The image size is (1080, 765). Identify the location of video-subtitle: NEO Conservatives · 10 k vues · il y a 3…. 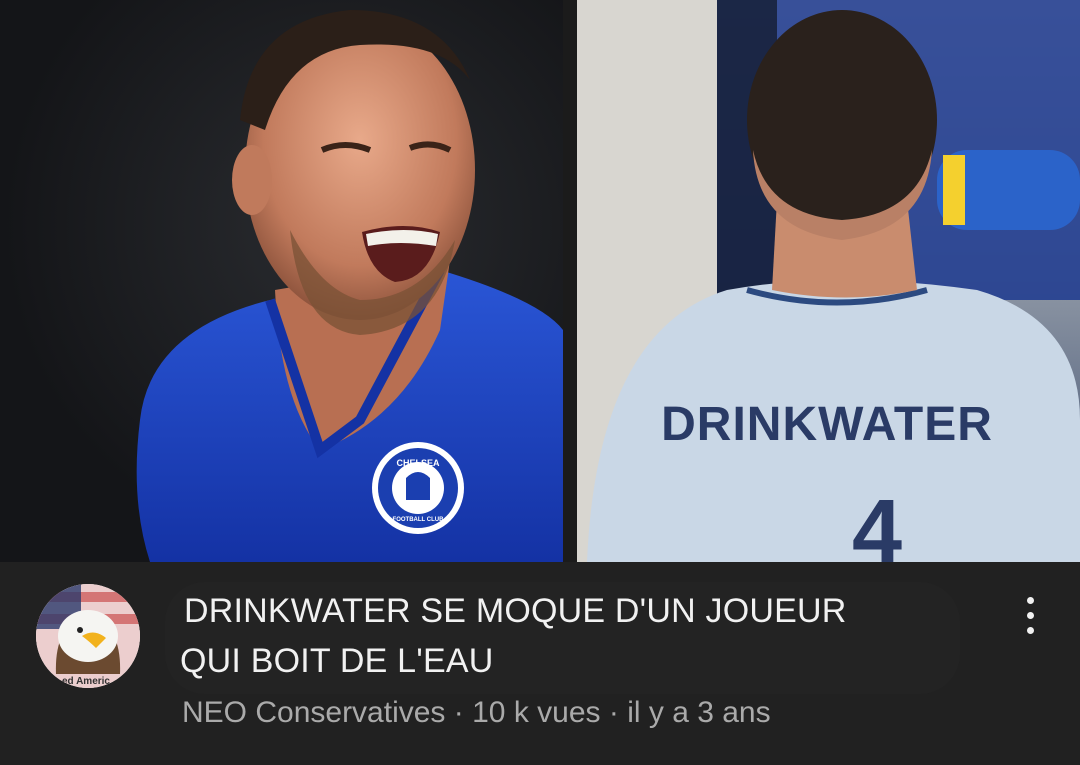
(476, 713).